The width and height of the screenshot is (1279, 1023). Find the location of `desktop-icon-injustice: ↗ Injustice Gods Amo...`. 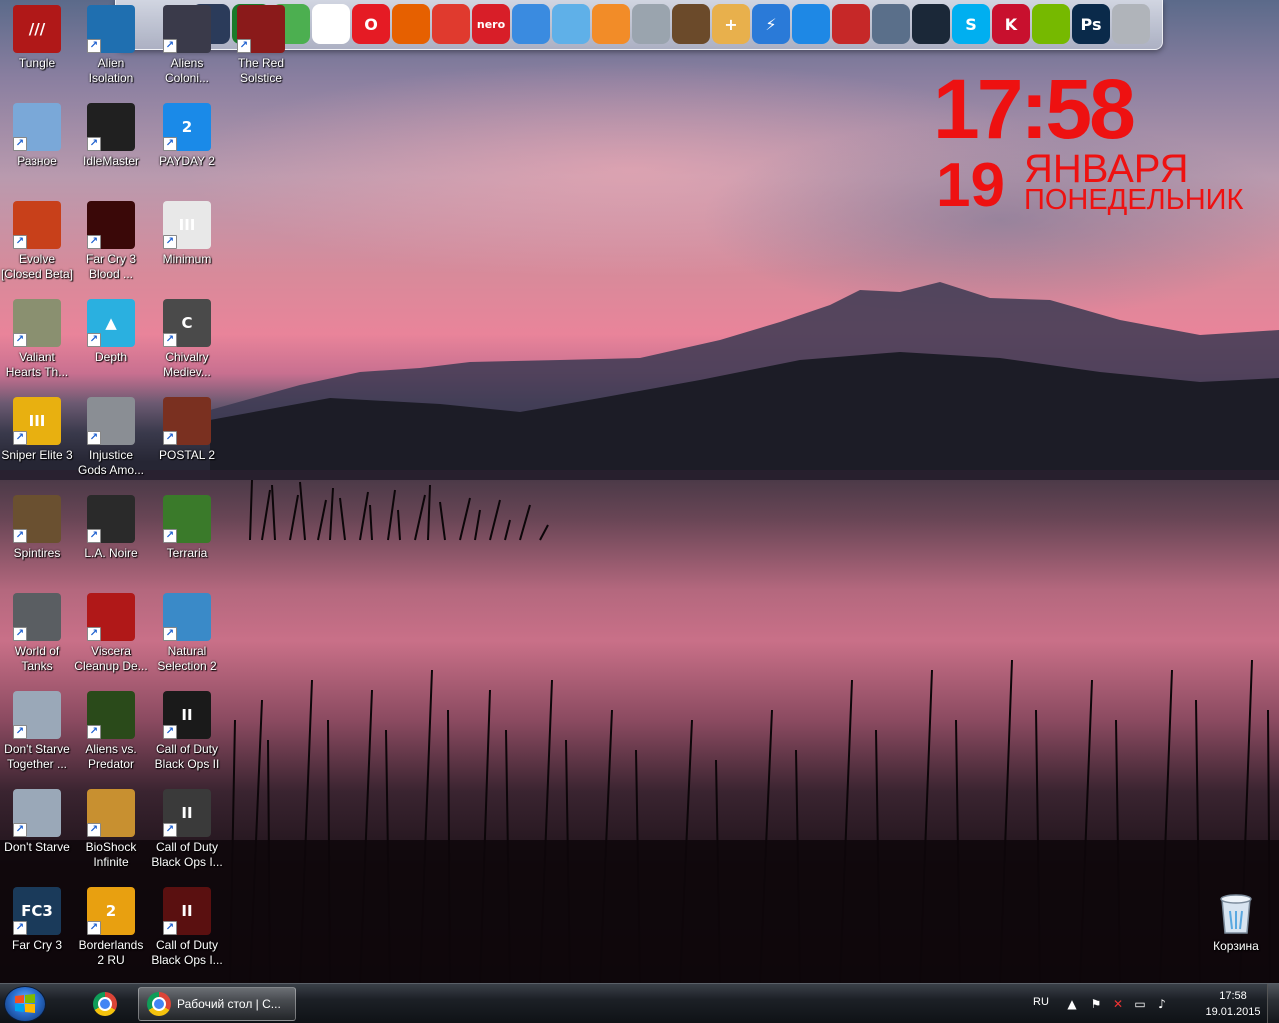

desktop-icon-injustice: ↗ Injustice Gods Amo... is located at coordinates (111, 437).